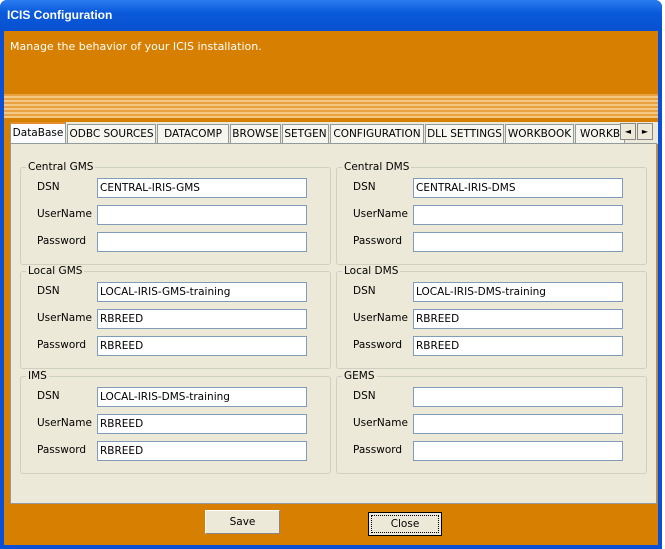  I want to click on group-gems: GEMS DSN UserName Password, so click(491, 422).